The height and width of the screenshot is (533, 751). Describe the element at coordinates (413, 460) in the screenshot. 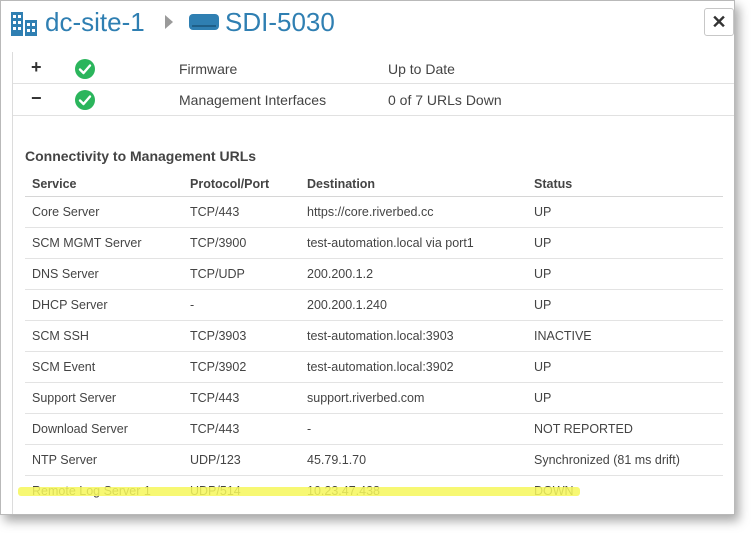

I see `cell-destination: 45.79.1.70` at that location.